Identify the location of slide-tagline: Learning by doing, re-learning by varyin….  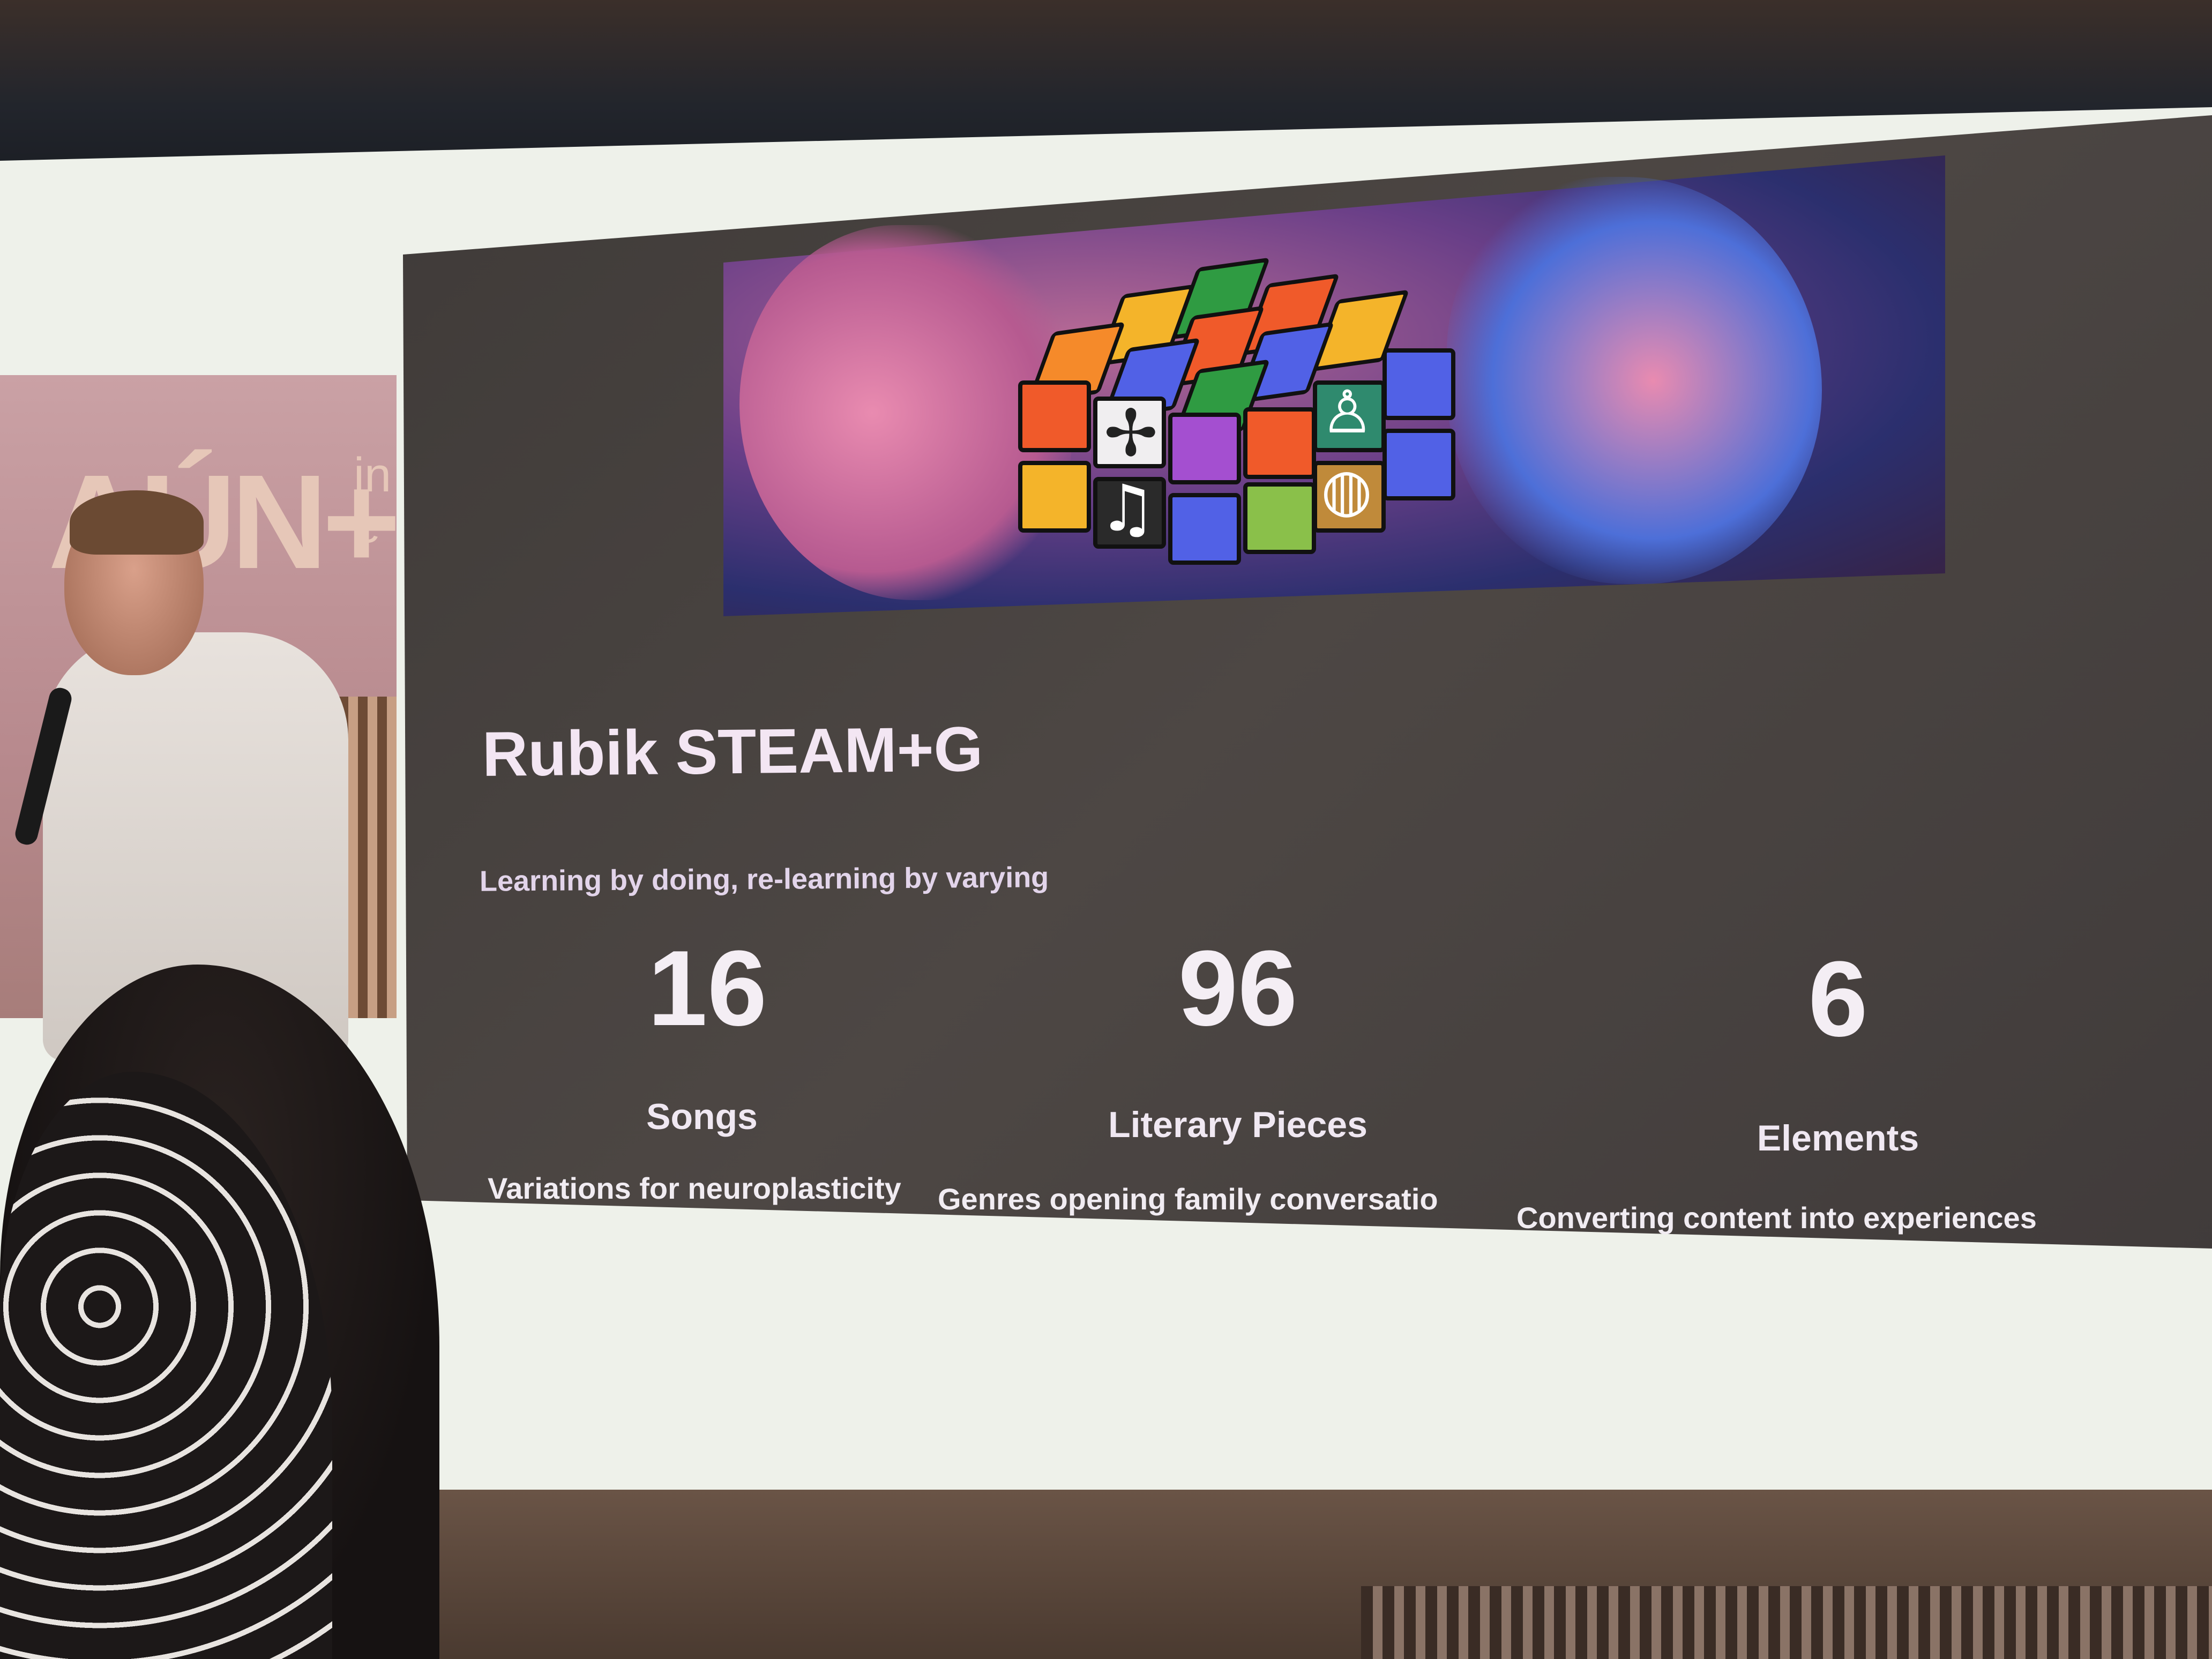
(764, 879).